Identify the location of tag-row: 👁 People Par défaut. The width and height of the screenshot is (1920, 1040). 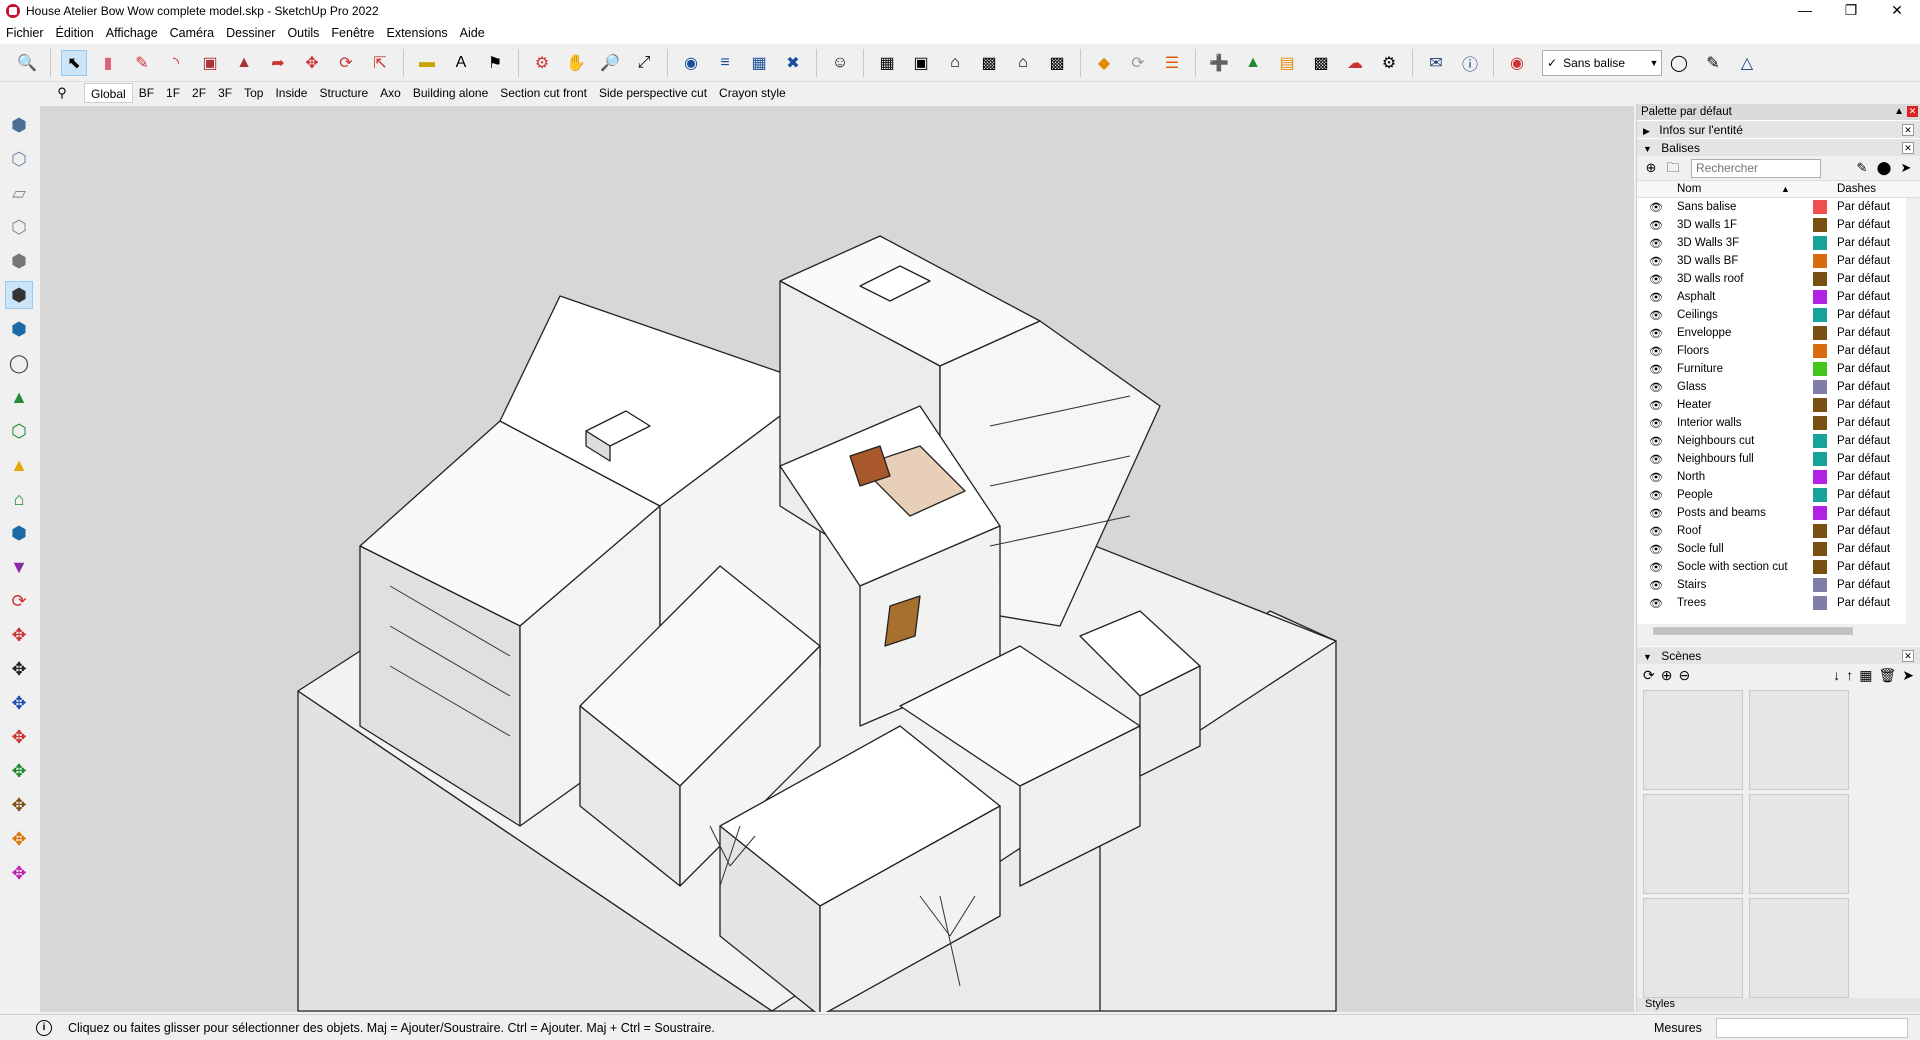
(1778, 495).